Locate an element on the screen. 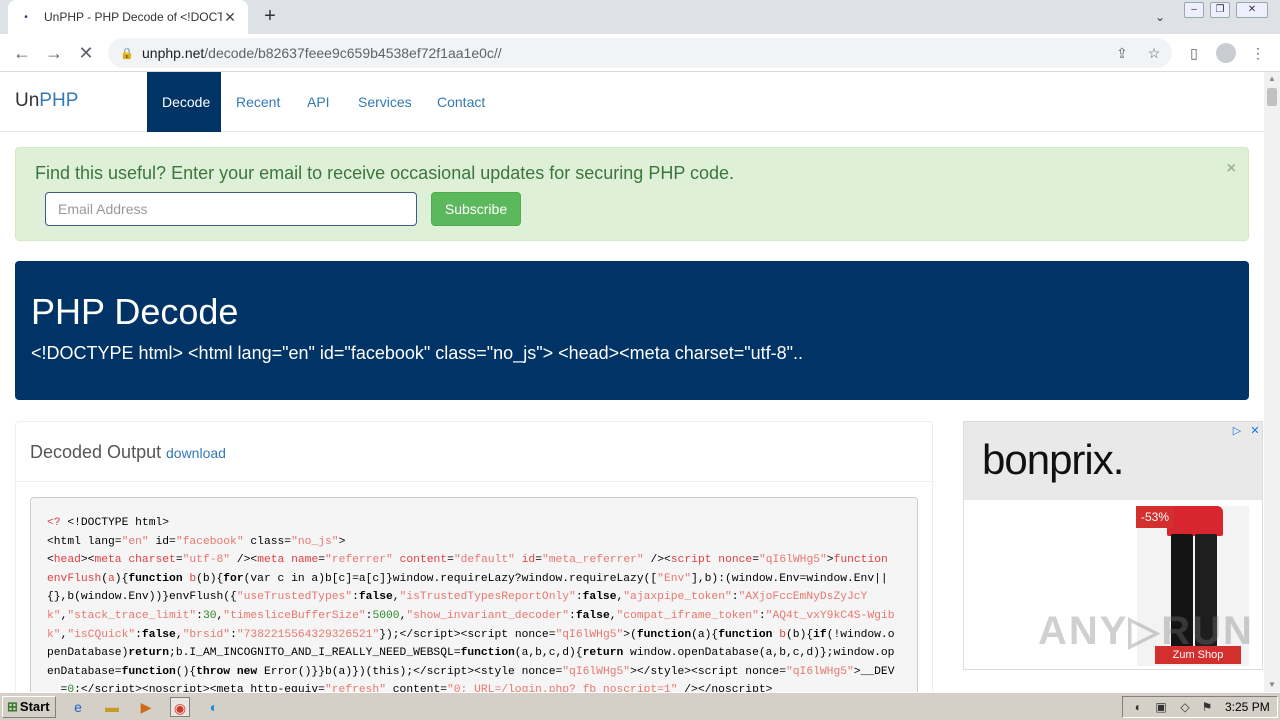  nav-api: API is located at coordinates (318, 102).